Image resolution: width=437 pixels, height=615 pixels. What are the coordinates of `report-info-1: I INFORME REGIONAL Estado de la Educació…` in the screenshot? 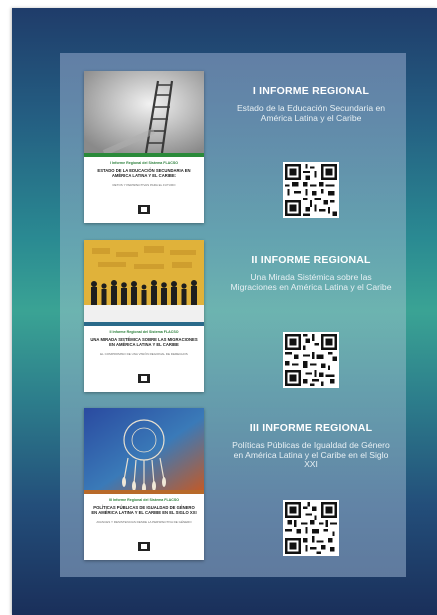 It's located at (311, 104).